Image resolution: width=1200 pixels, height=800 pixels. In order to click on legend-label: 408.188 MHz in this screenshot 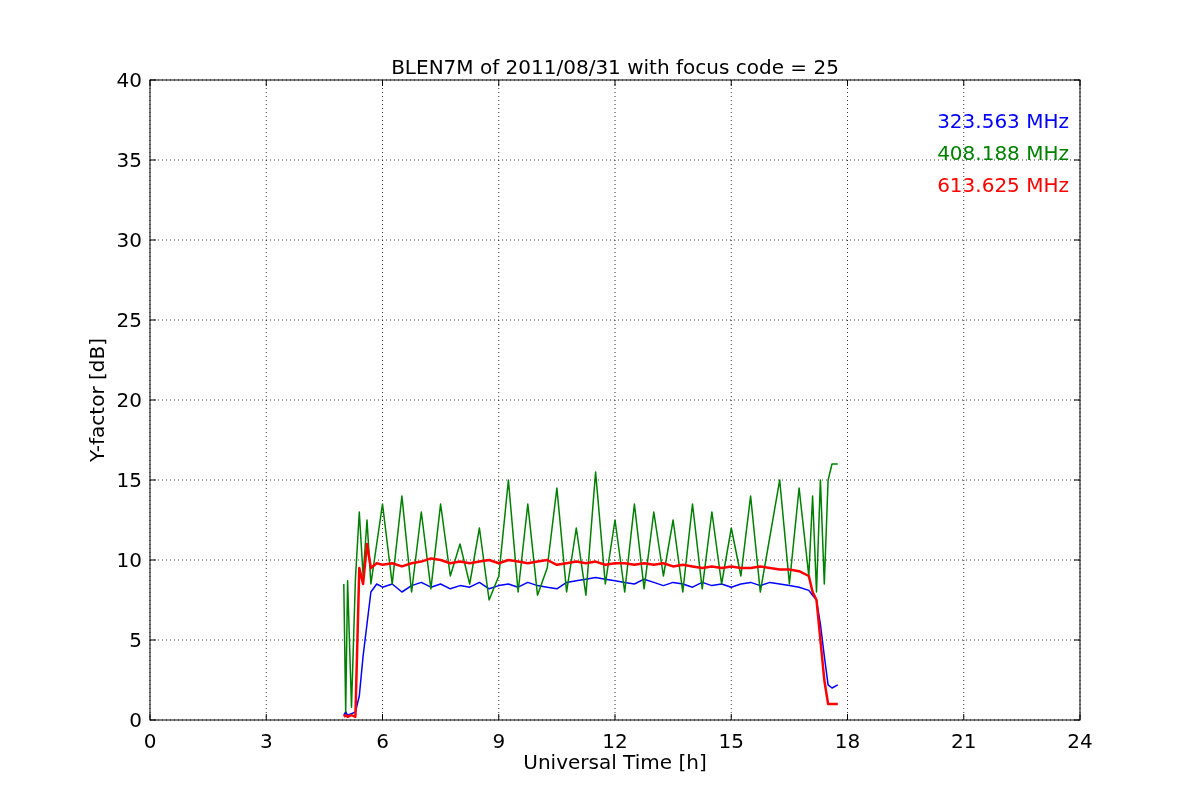, I will do `click(1003, 153)`.